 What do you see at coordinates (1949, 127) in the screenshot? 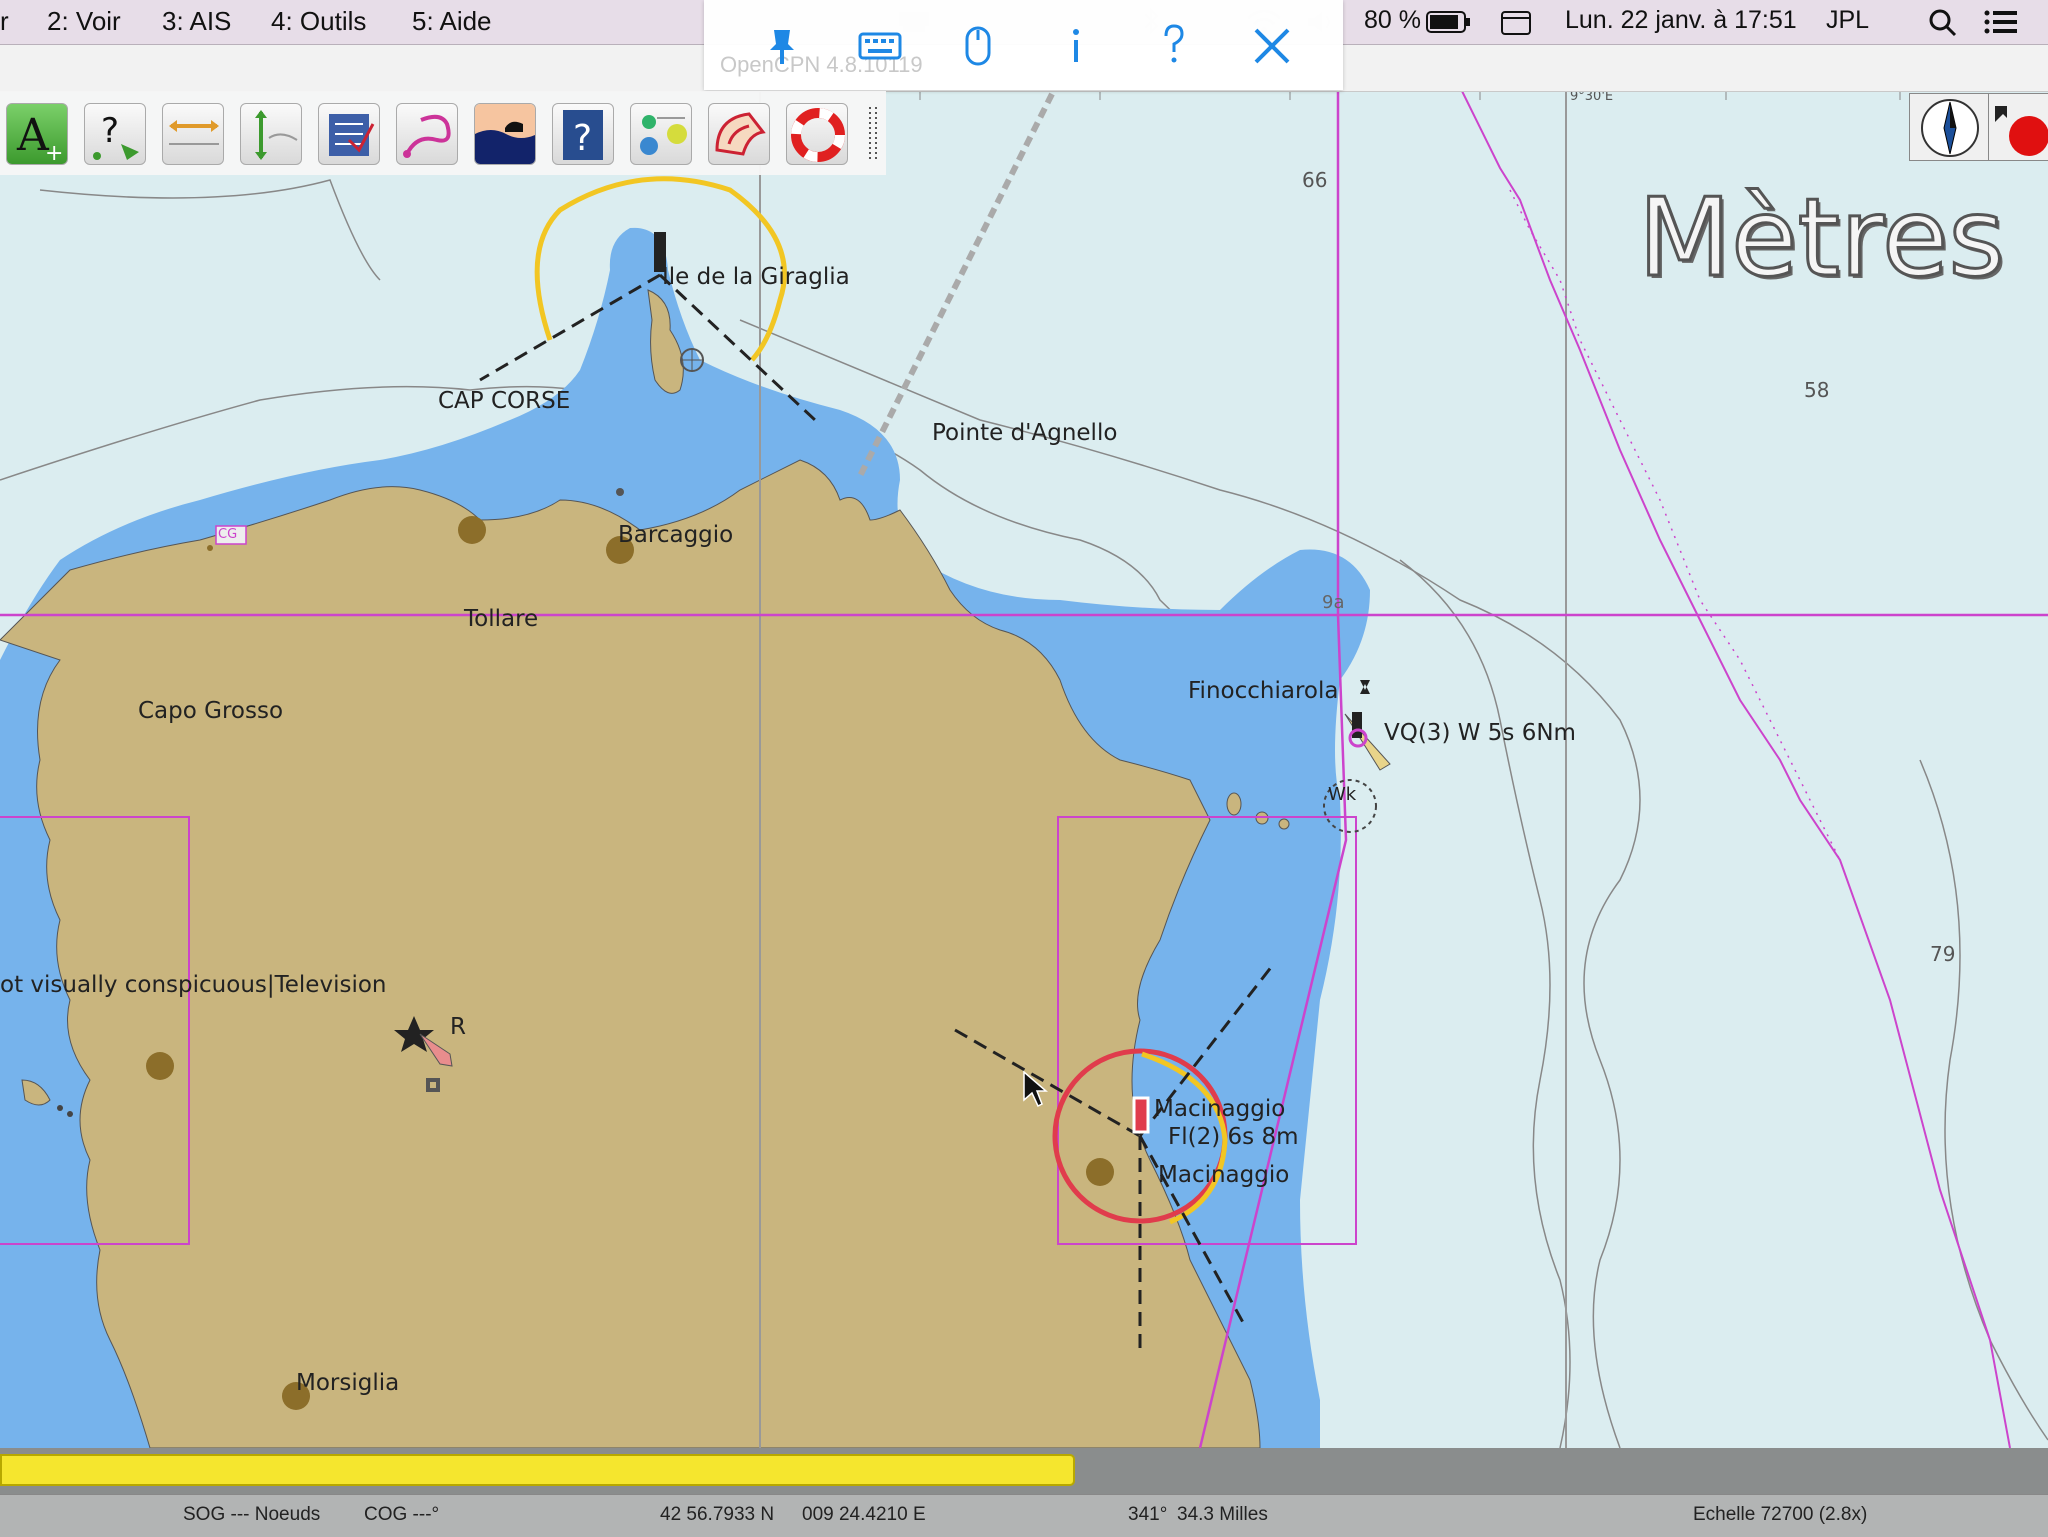
I see `compass-icon` at bounding box center [1949, 127].